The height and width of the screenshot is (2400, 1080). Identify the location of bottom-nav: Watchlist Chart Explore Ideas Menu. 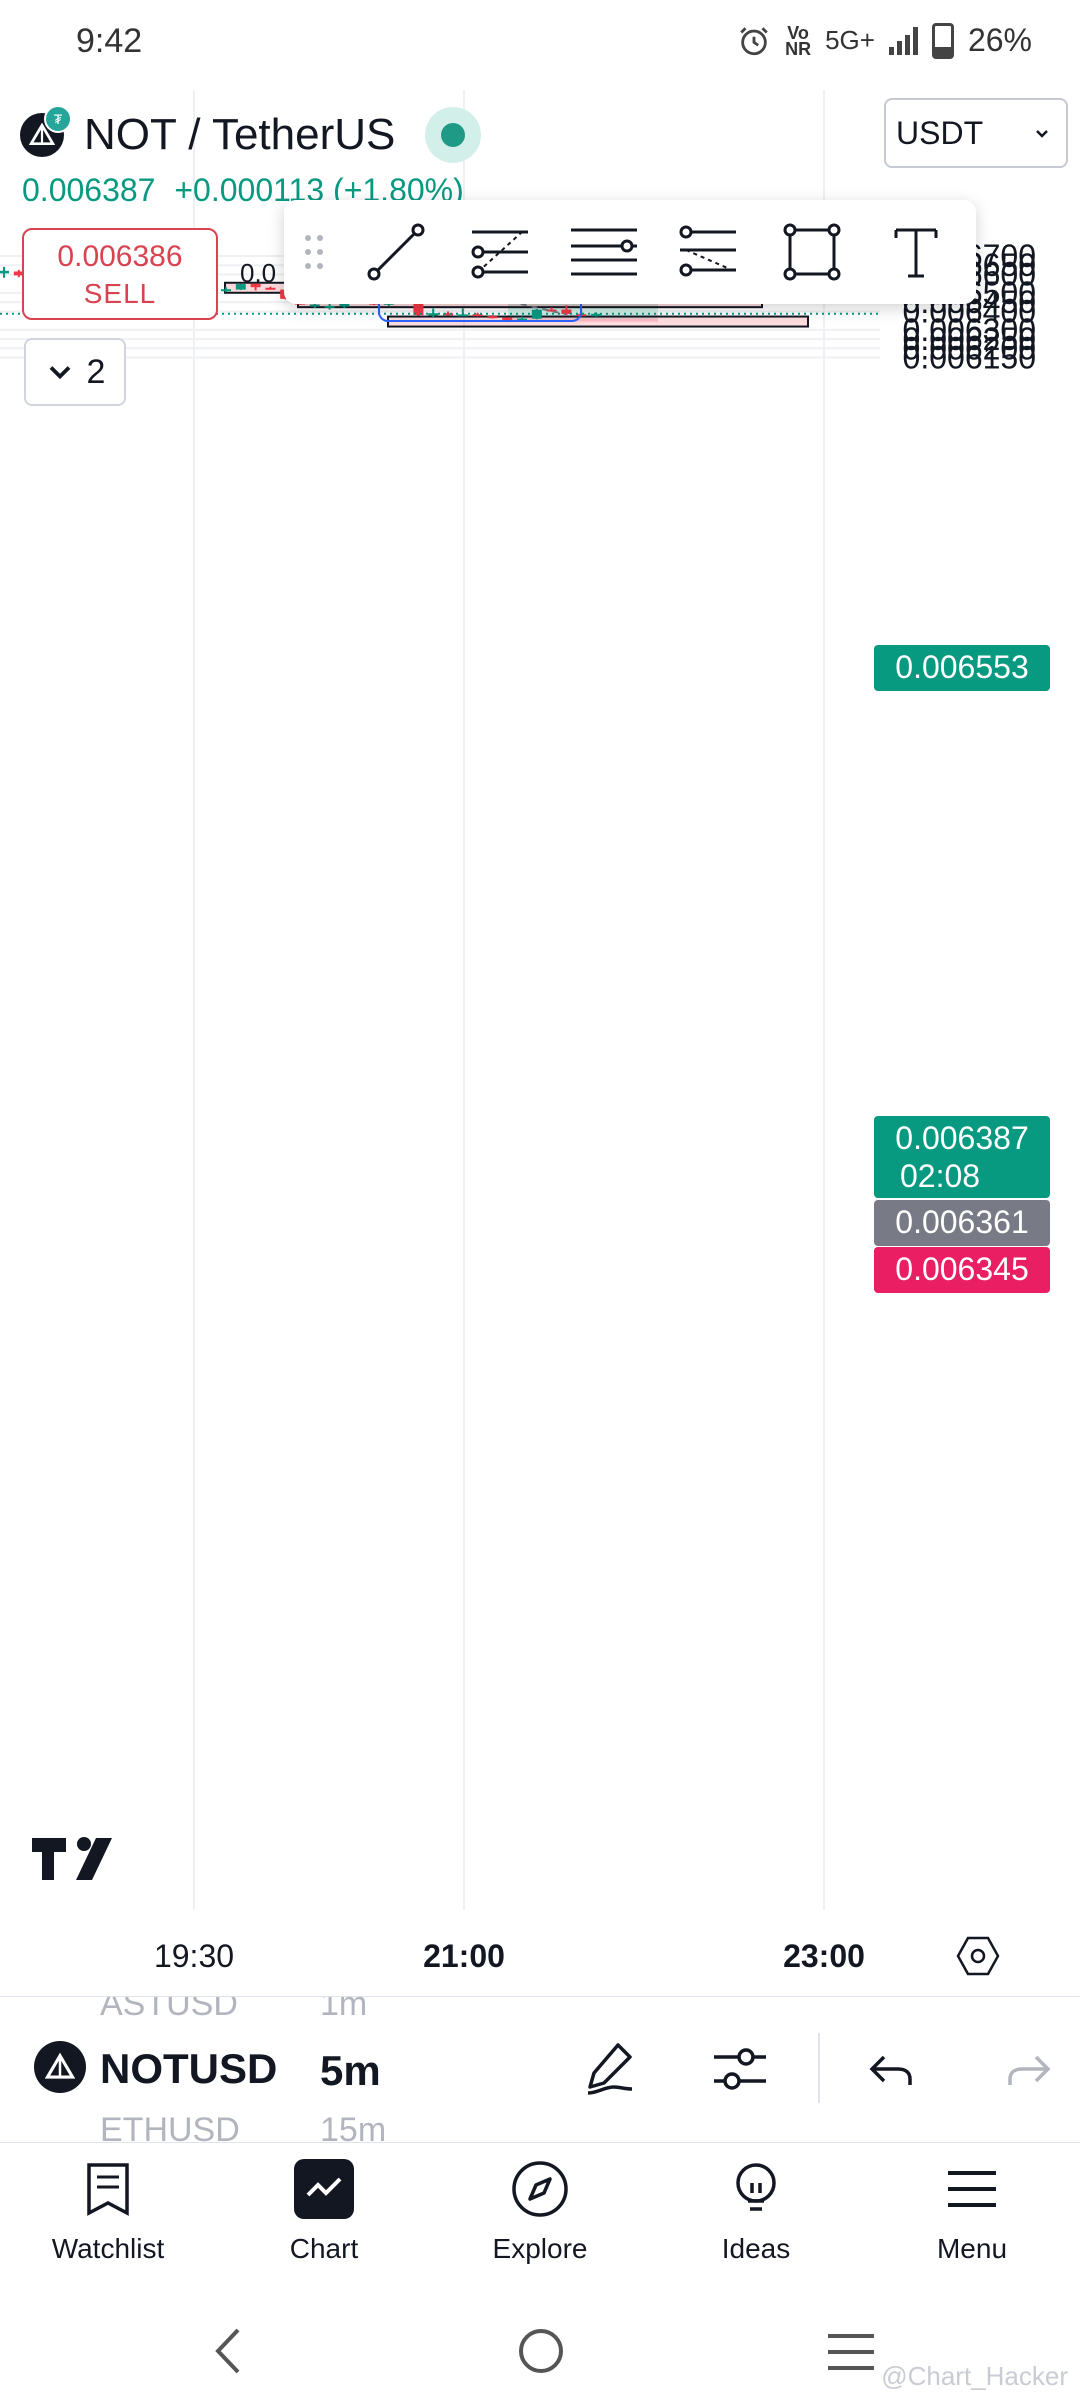
(540, 2222).